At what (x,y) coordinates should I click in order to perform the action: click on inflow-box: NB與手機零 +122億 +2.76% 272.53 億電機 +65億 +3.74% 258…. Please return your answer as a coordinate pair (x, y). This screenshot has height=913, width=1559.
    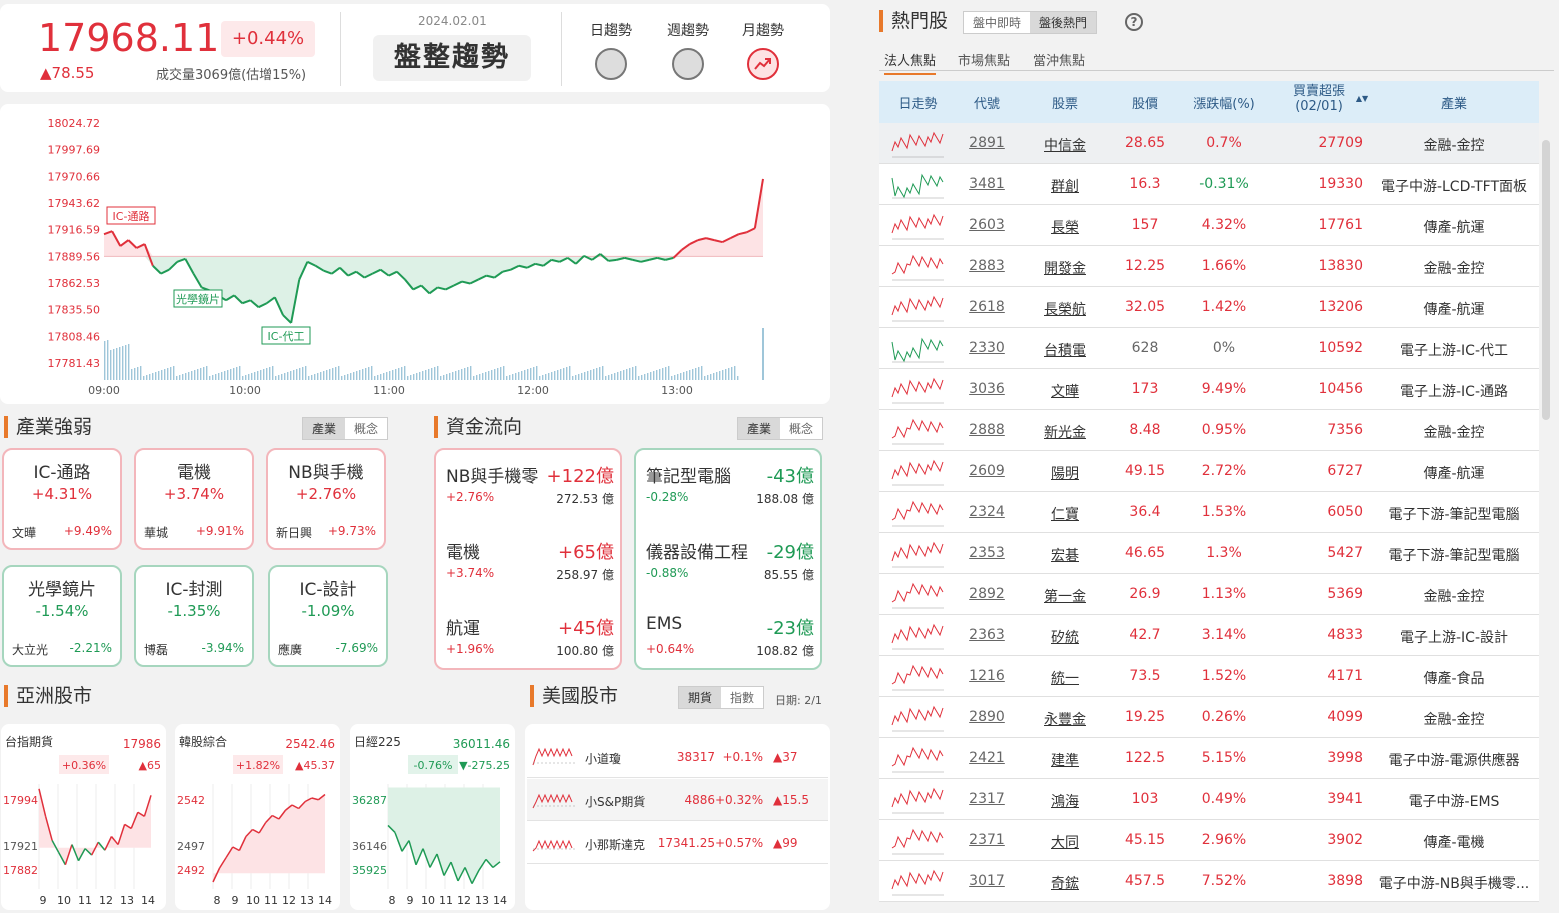
    Looking at the image, I should click on (528, 559).